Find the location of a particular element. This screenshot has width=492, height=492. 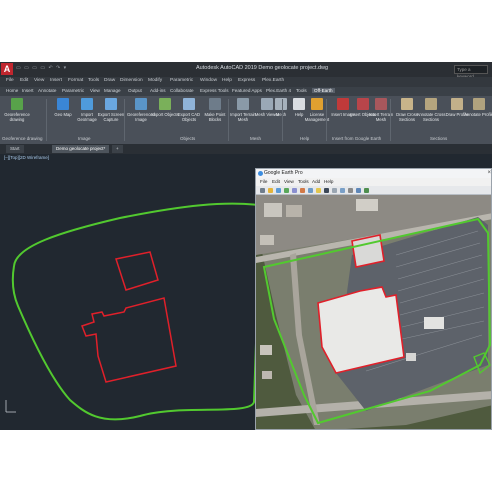

tab-view: View is located at coordinates (95, 90).